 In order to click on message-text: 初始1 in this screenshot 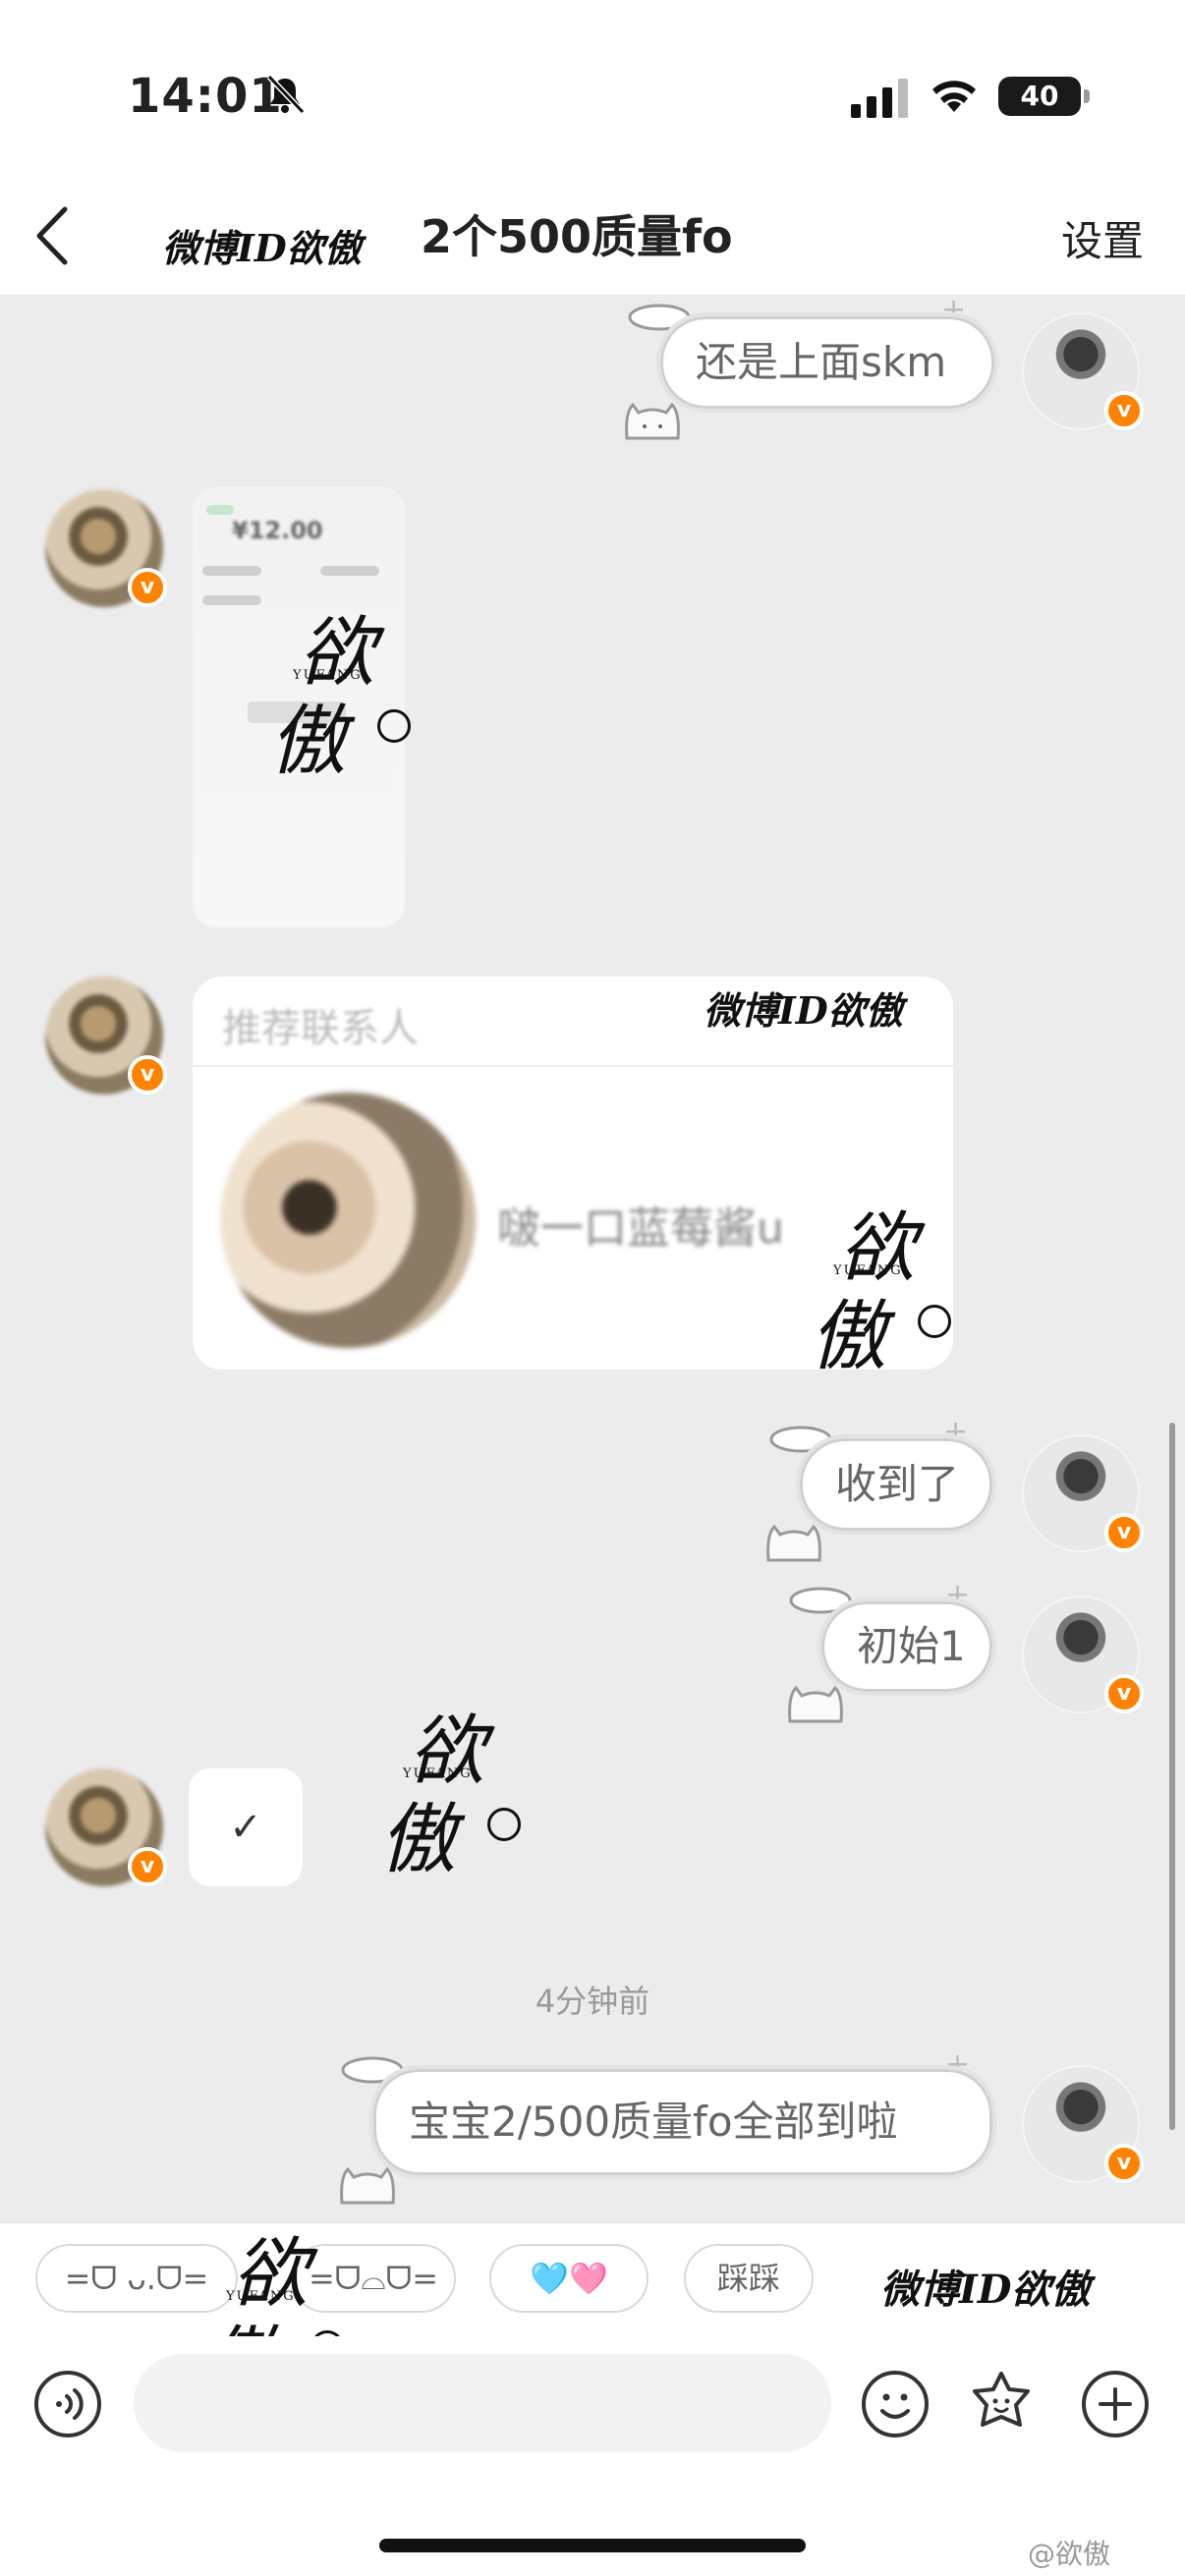, I will do `click(912, 1646)`.